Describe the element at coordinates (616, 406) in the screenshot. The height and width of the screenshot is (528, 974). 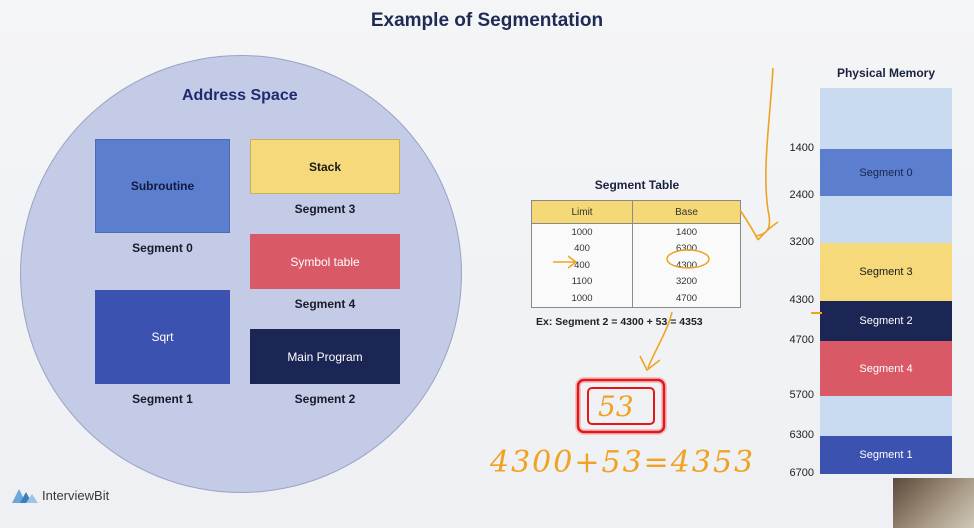
I see `boxed-value-annotation: 53` at that location.